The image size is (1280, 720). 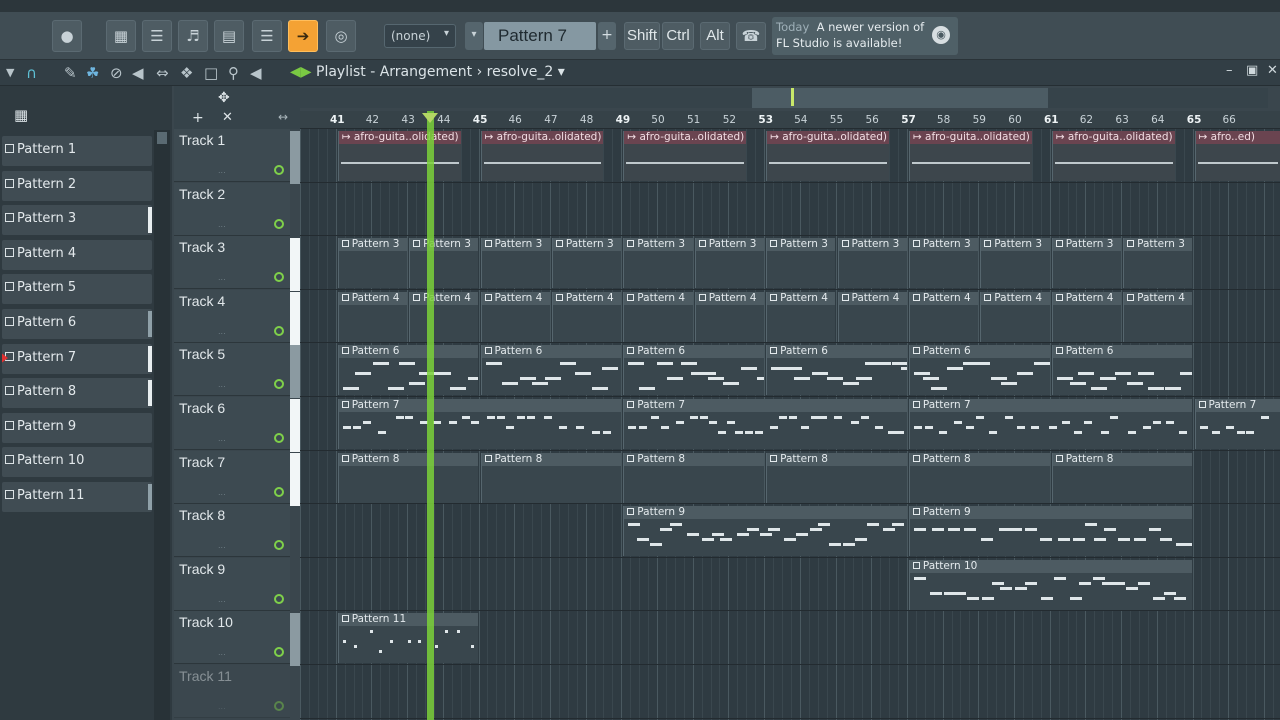 I want to click on delete-icon: ⊘, so click(x=116, y=73).